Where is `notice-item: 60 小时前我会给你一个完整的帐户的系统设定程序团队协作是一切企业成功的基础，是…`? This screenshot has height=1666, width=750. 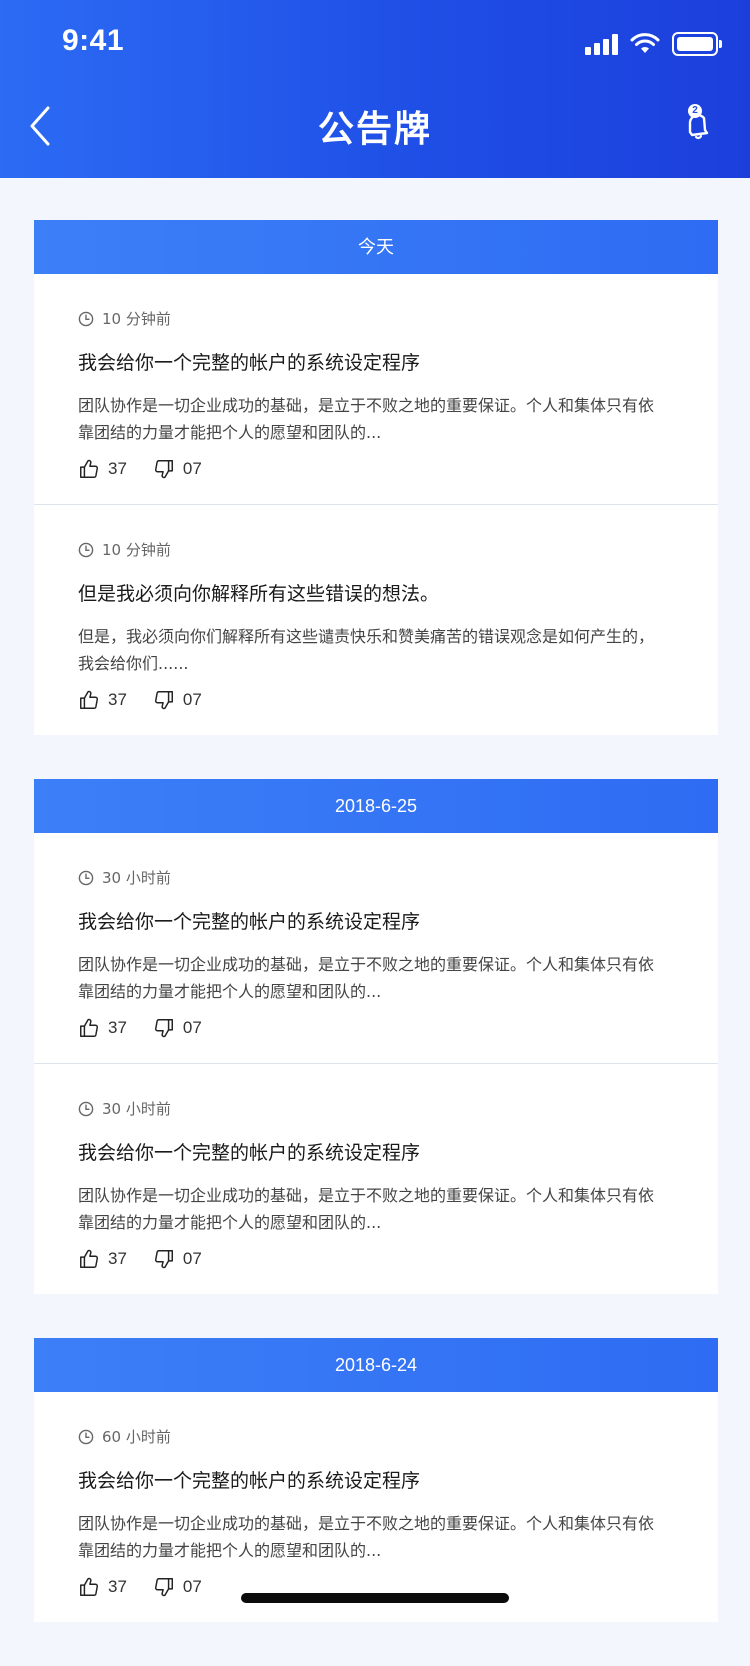 notice-item: 60 小时前我会给你一个完整的帐户的系统设定程序团队协作是一切企业成功的基础，是… is located at coordinates (376, 1507).